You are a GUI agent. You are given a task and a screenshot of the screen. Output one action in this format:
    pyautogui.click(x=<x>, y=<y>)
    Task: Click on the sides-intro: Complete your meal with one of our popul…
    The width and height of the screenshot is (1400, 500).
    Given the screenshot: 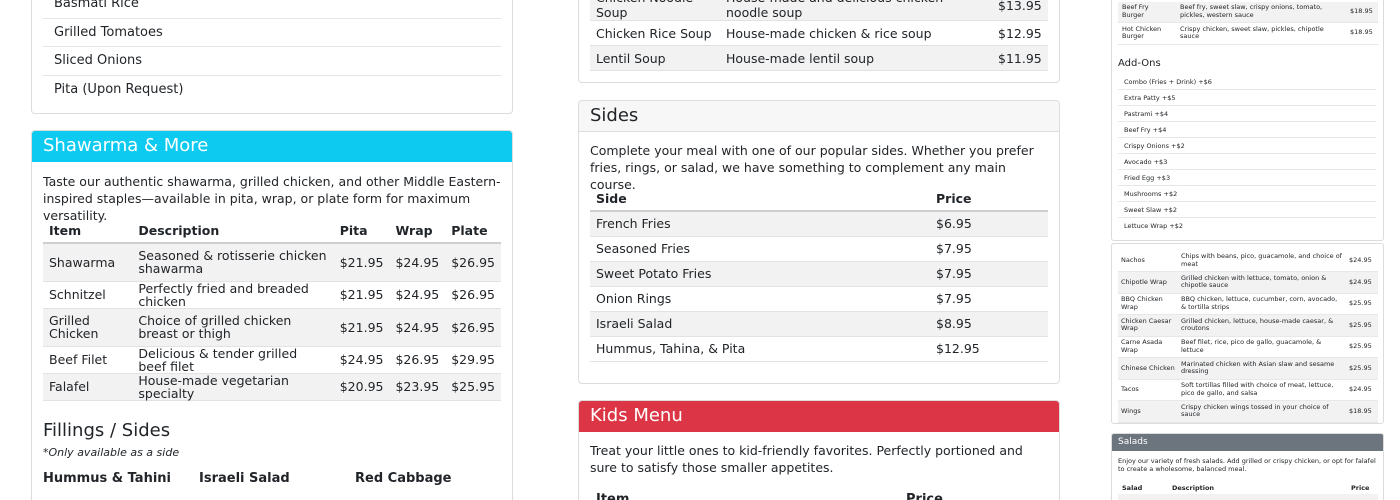 What is the action you would take?
    pyautogui.click(x=812, y=167)
    